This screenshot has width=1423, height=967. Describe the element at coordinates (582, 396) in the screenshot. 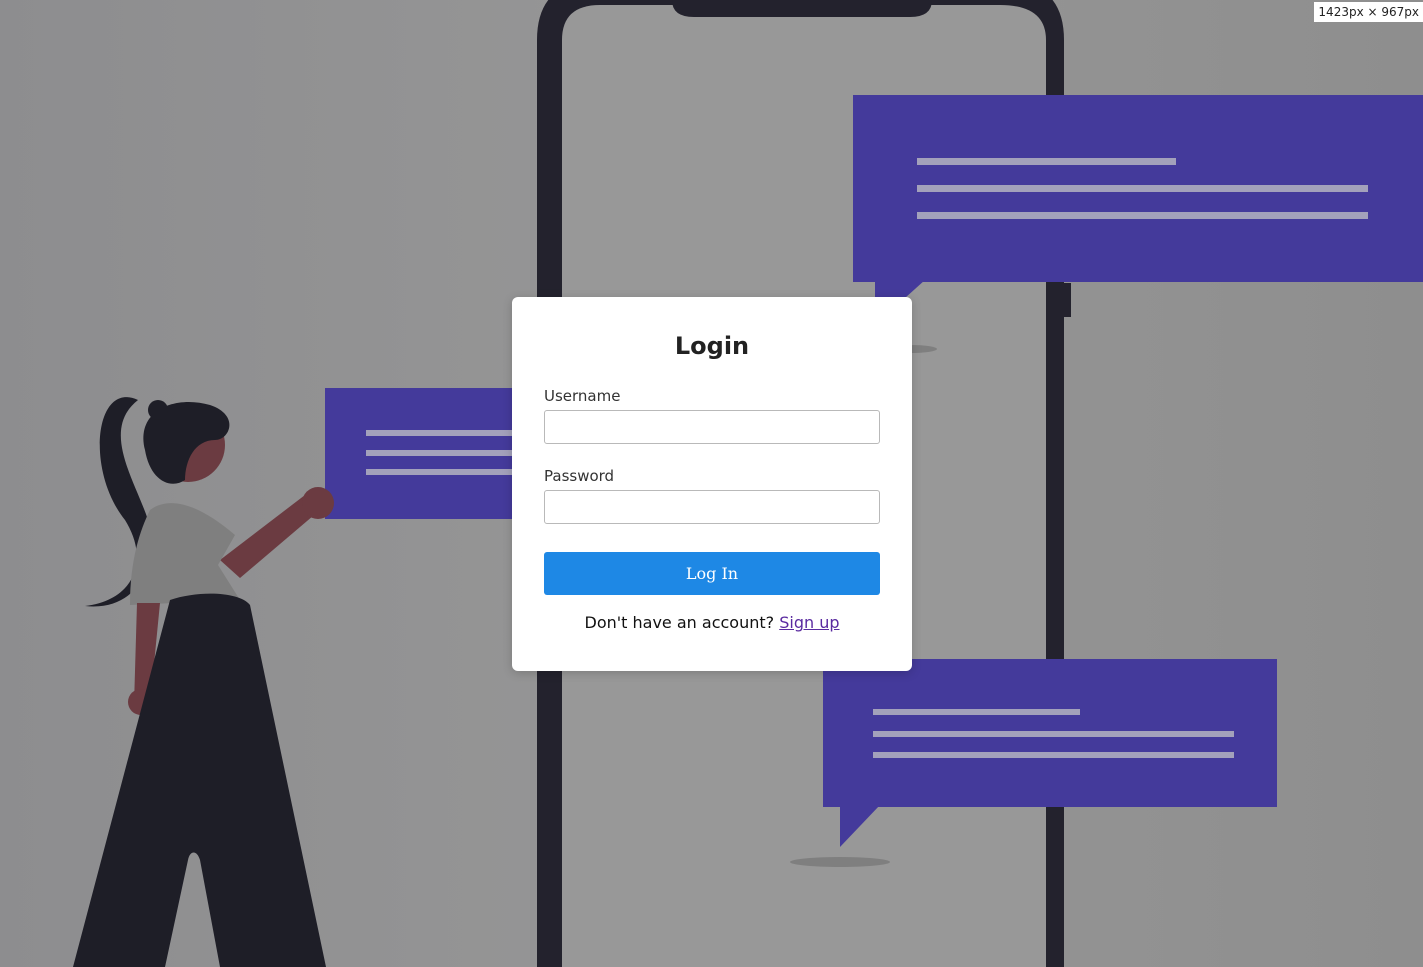

I see `username-label: Username` at that location.